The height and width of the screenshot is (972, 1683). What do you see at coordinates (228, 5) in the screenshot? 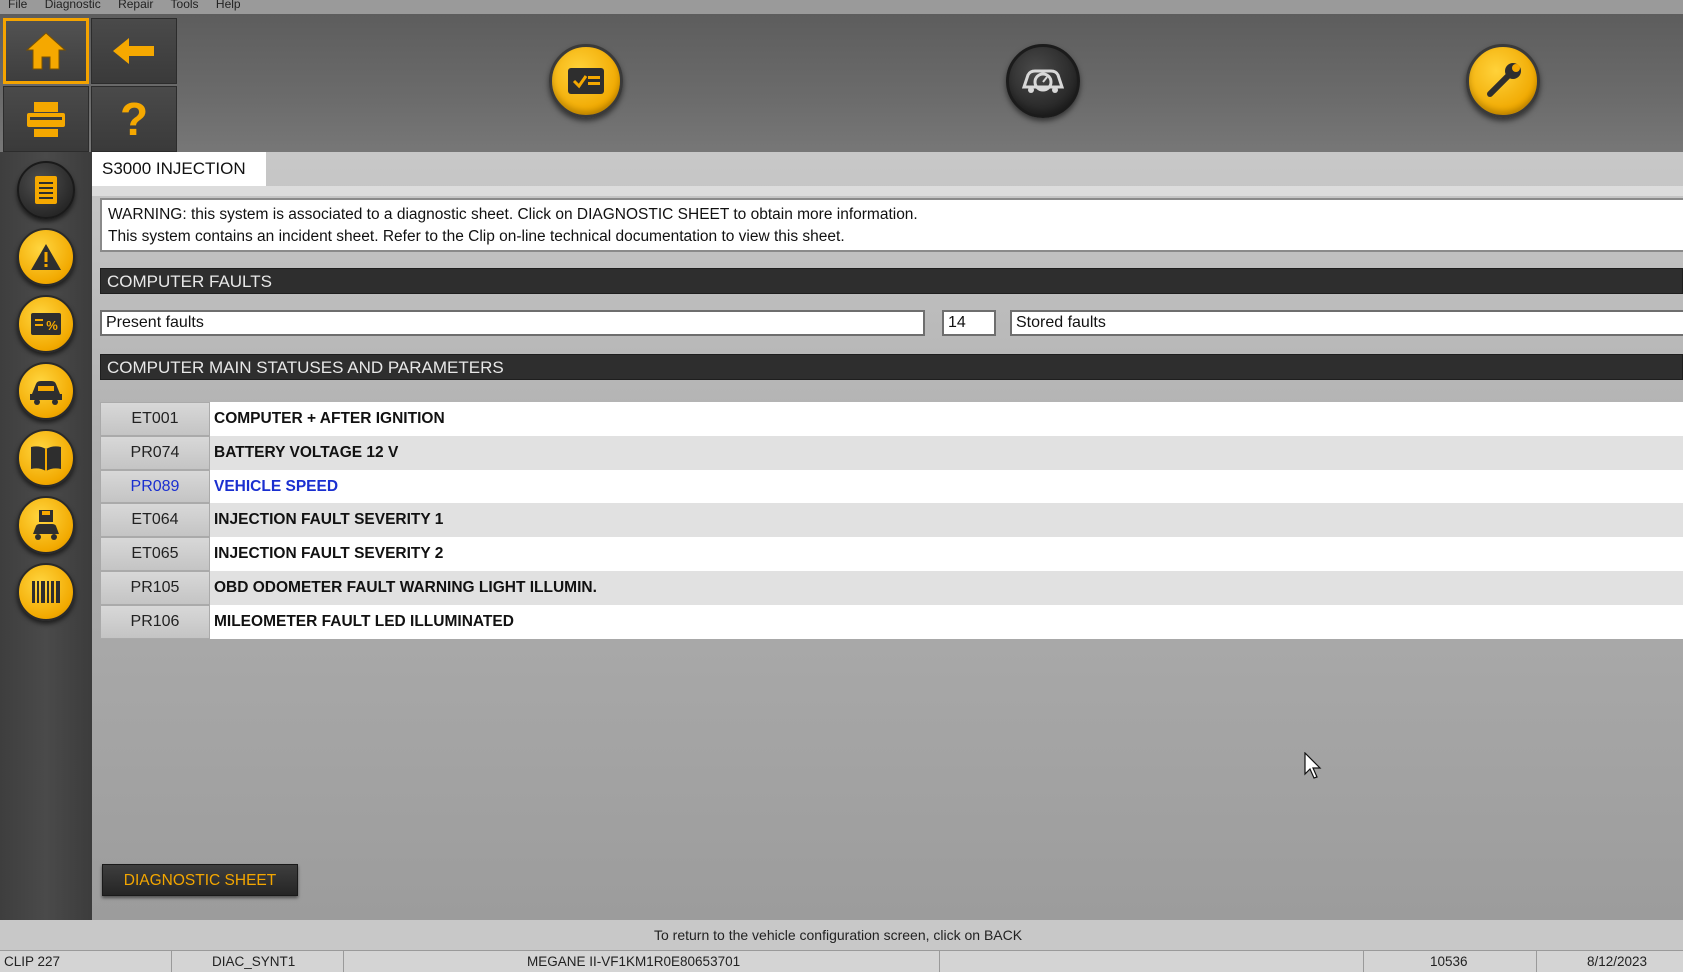
I see `menu-help: Help` at bounding box center [228, 5].